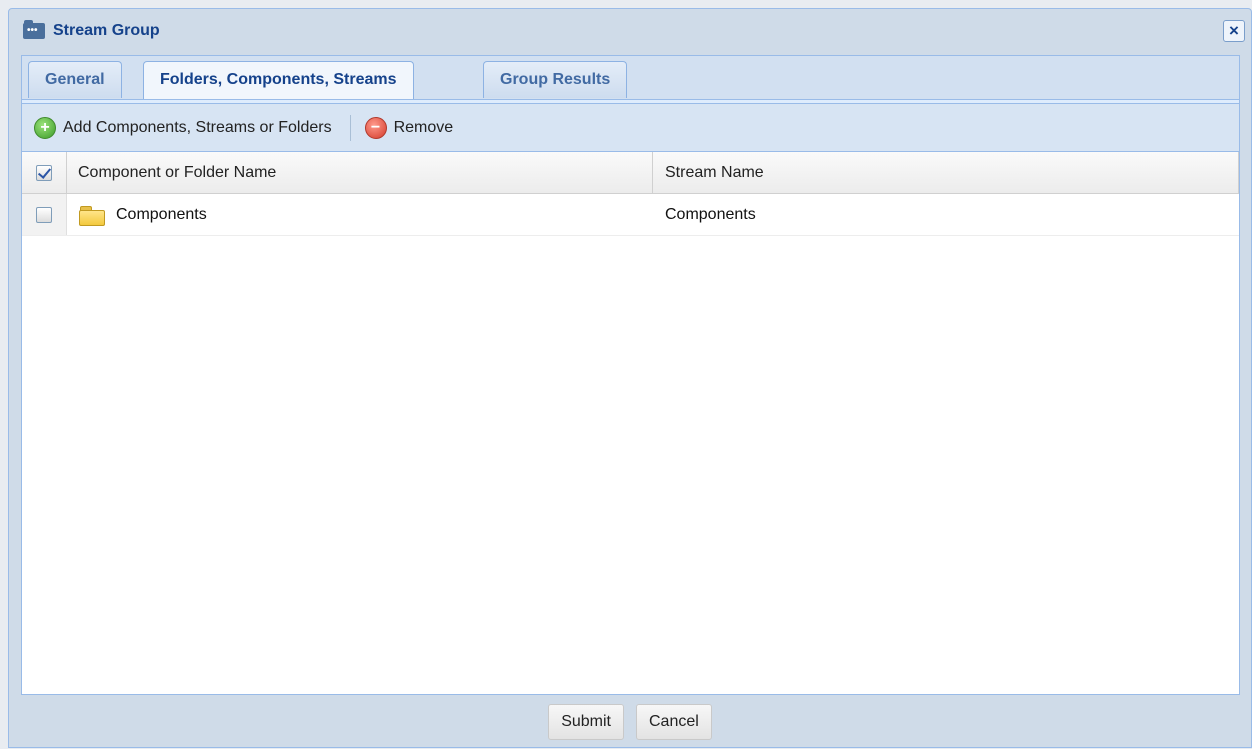 The width and height of the screenshot is (1252, 749). I want to click on table-row: Components Components, so click(630, 215).